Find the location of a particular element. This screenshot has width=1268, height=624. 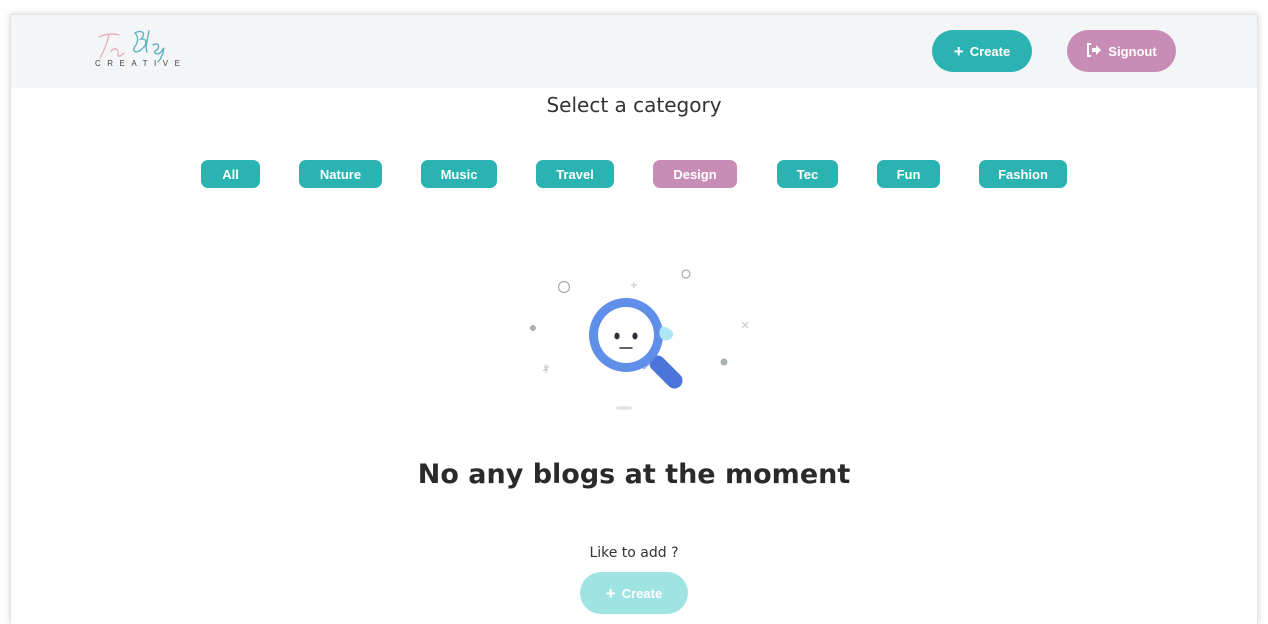

signout-icon is located at coordinates (1094, 51).